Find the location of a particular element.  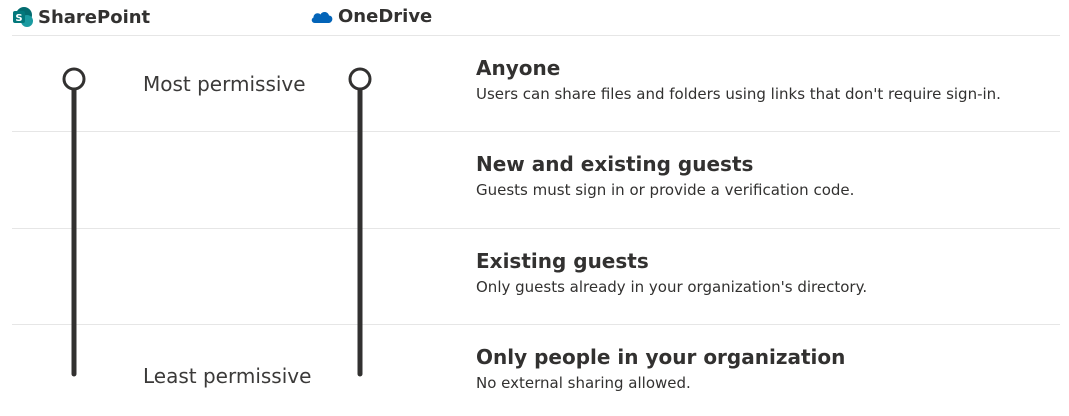

onedrive-scale is located at coordinates (360, 222).